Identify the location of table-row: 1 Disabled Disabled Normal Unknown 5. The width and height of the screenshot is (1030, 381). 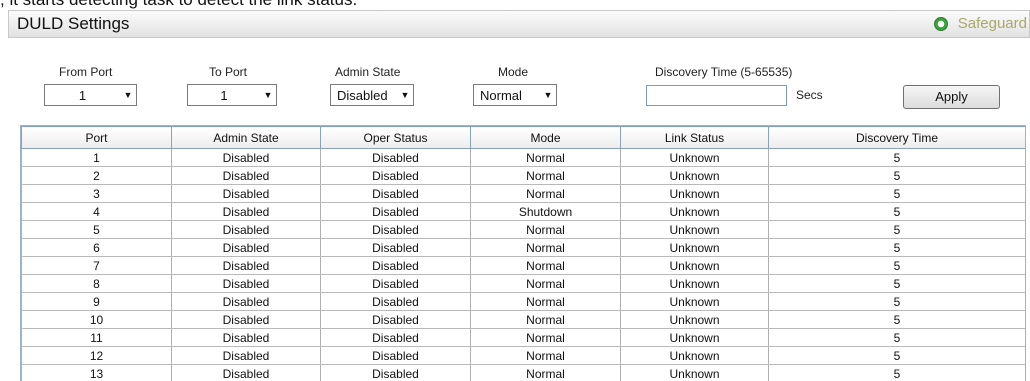
(523, 157).